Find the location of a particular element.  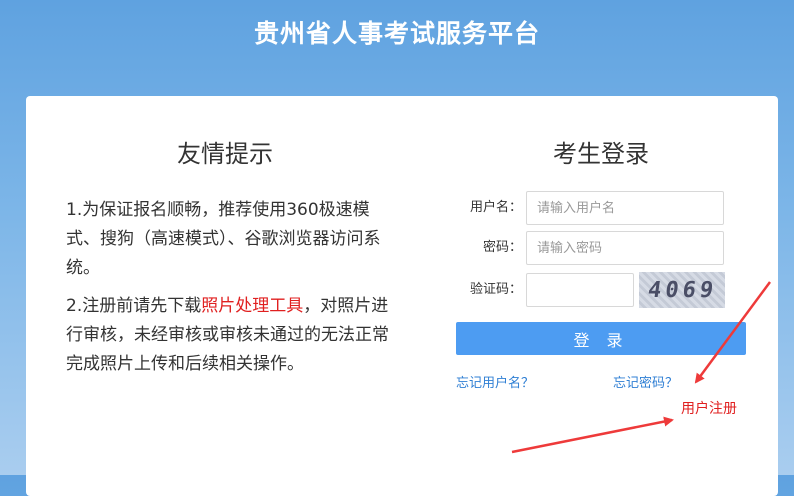

annotation-arrows is located at coordinates (641, 367).